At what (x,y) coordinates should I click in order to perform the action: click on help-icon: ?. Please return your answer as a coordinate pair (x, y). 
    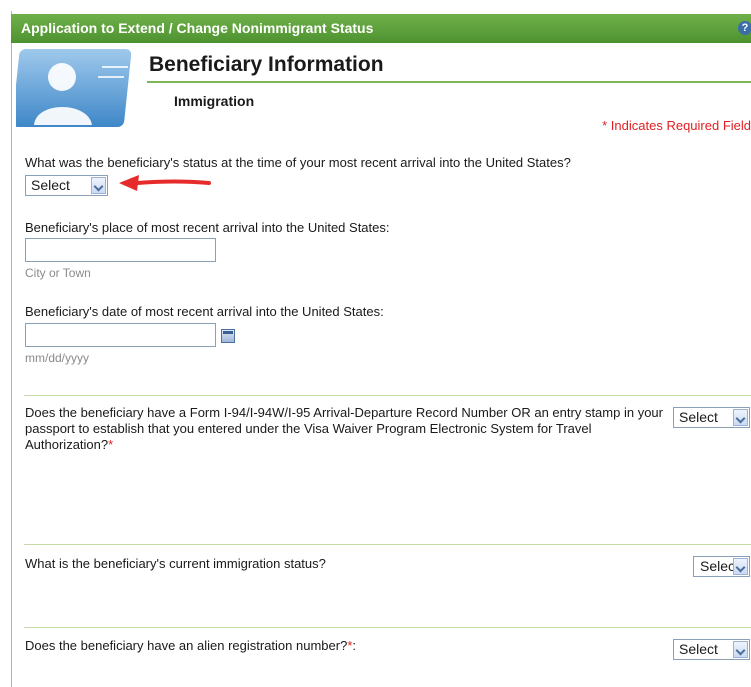
    Looking at the image, I should click on (744, 28).